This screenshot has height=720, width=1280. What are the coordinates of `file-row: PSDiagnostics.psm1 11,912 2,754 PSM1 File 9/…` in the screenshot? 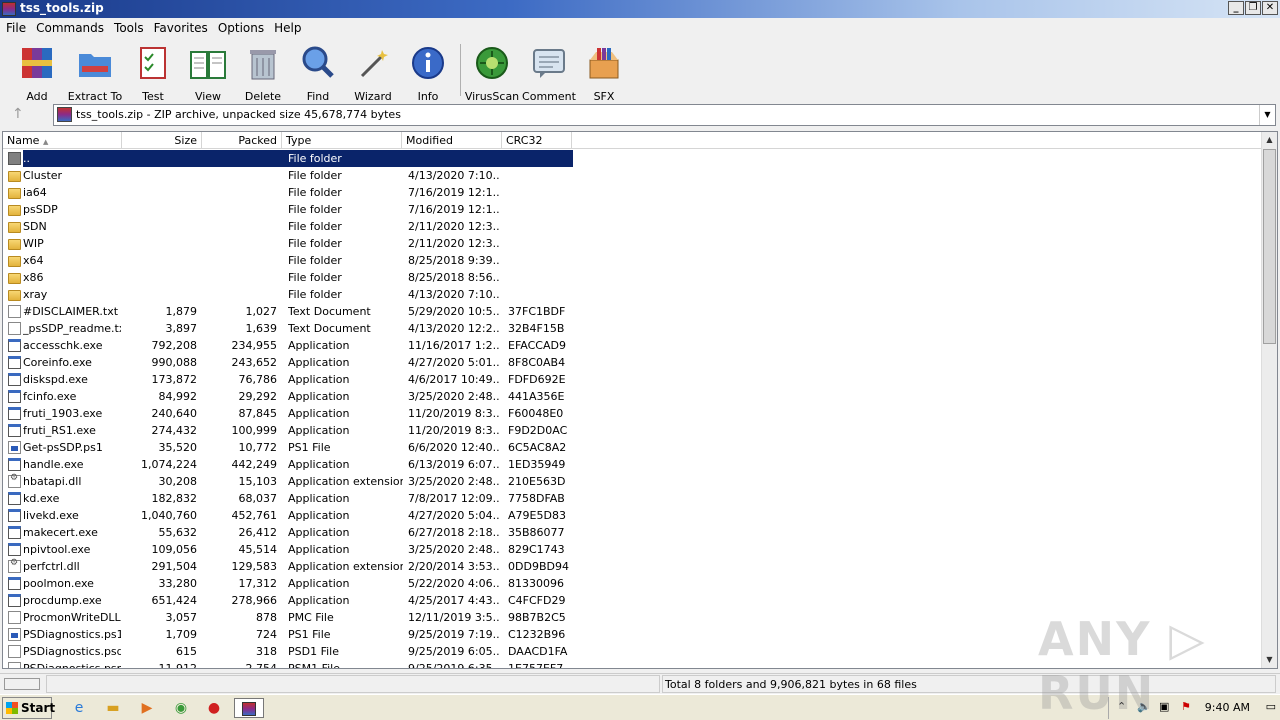 It's located at (633, 664).